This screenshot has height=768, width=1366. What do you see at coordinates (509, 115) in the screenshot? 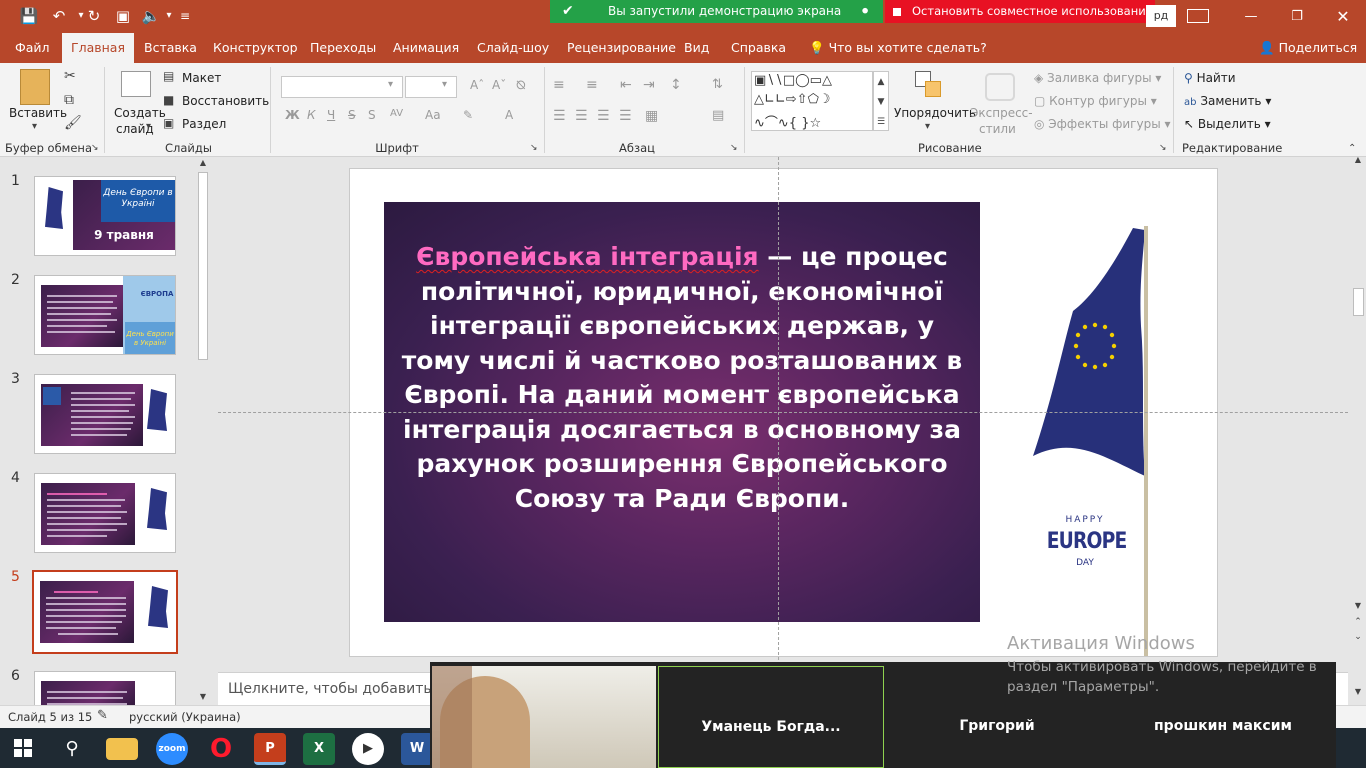
I see `font-color-button: А` at bounding box center [509, 115].